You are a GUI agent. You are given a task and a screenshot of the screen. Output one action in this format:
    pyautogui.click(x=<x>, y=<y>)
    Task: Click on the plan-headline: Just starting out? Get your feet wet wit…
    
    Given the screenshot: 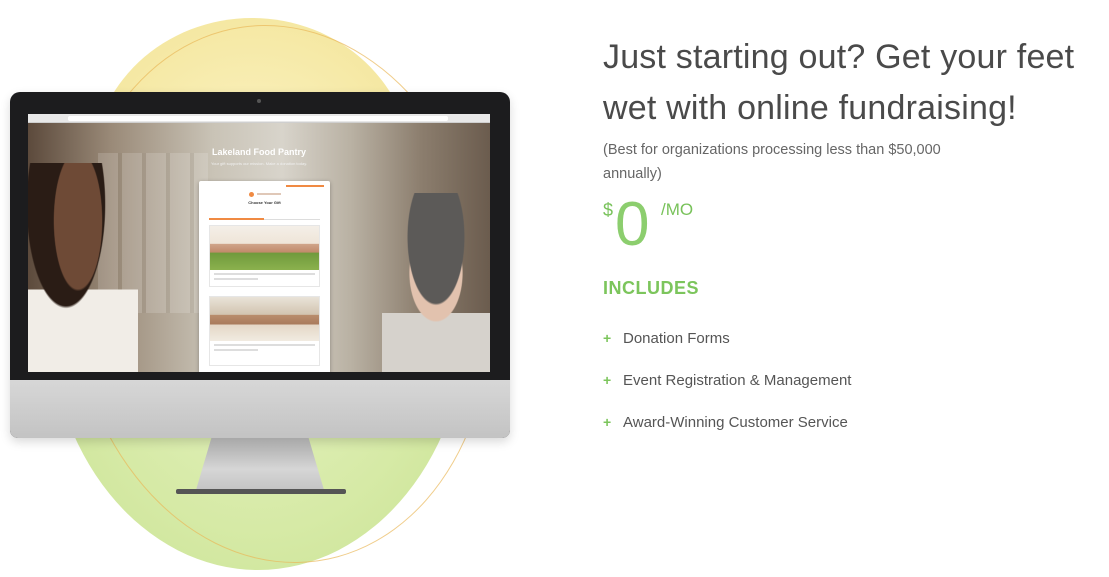 What is the action you would take?
    pyautogui.click(x=839, y=82)
    